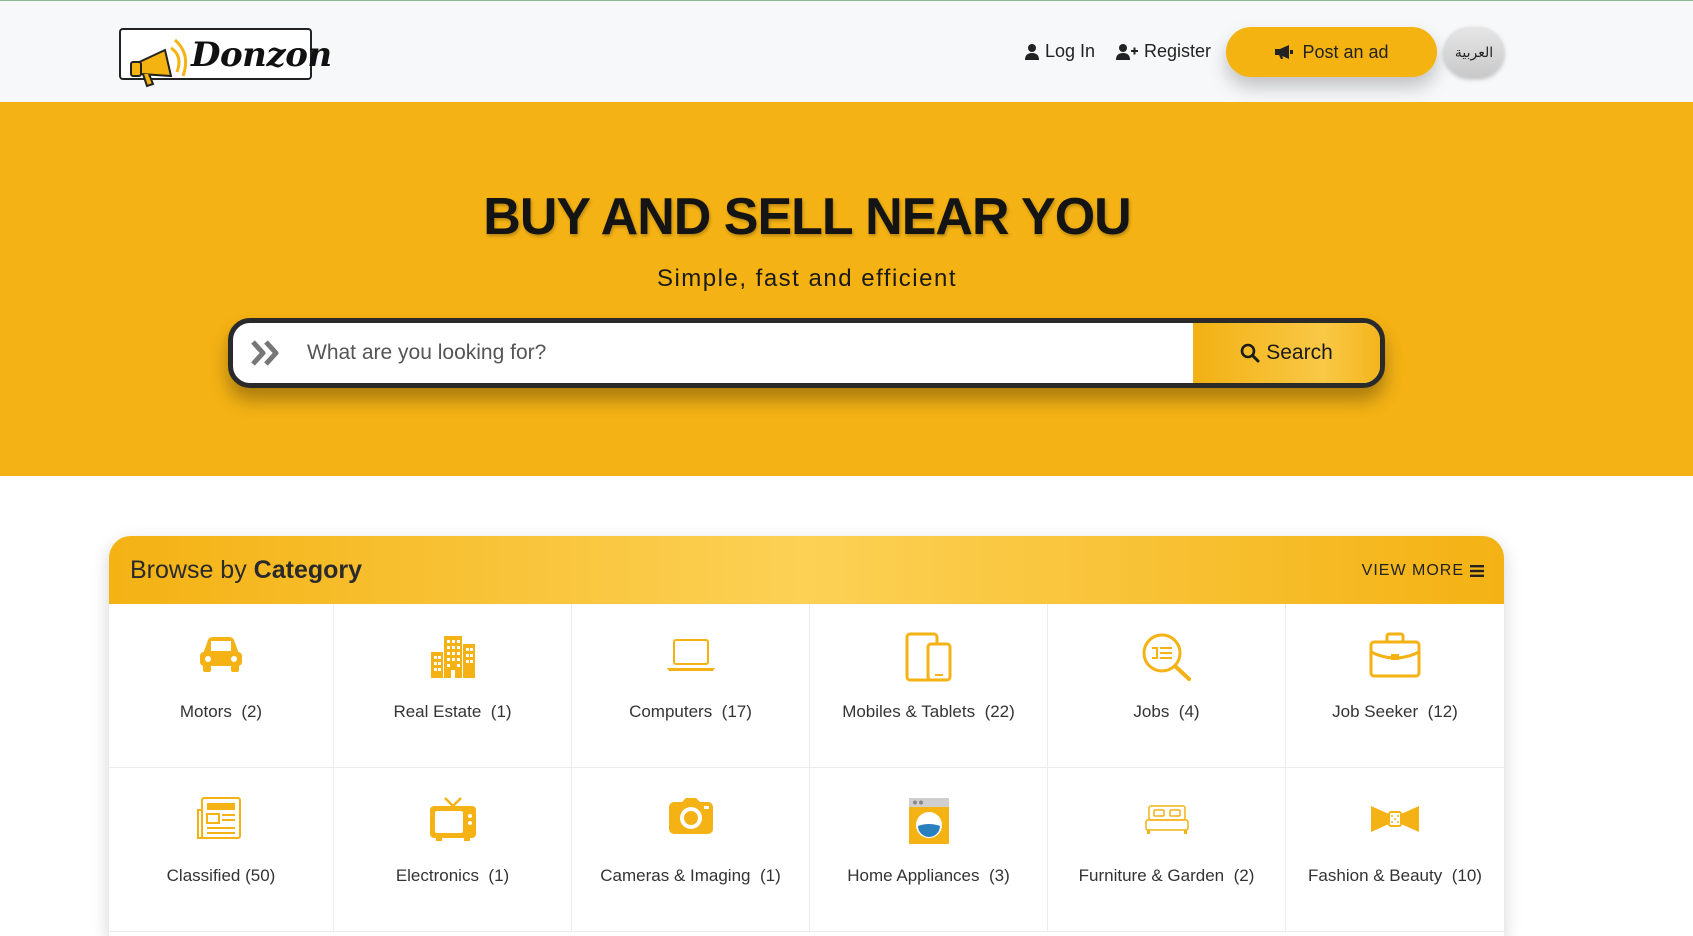  What do you see at coordinates (807, 217) in the screenshot?
I see `hero-title: BUY AND SELL NEAR YOU` at bounding box center [807, 217].